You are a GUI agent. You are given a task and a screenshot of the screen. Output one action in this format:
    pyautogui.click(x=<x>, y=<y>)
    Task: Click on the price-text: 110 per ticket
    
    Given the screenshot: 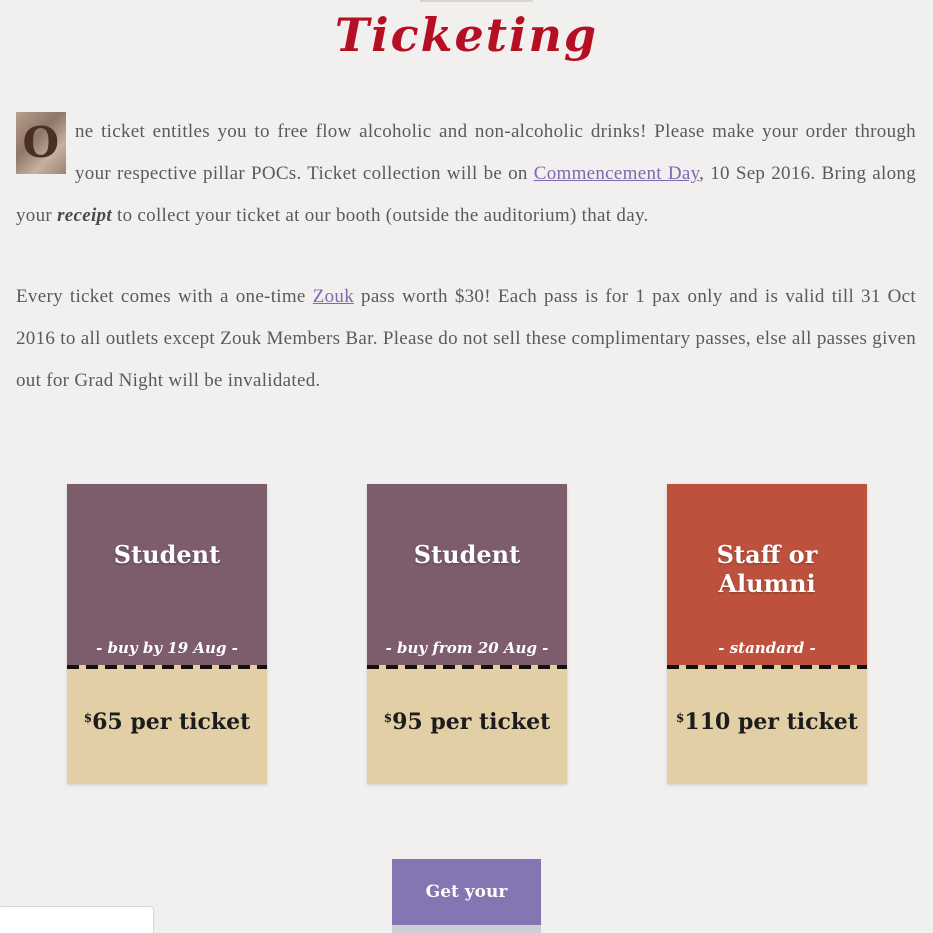 What is the action you would take?
    pyautogui.click(x=771, y=722)
    